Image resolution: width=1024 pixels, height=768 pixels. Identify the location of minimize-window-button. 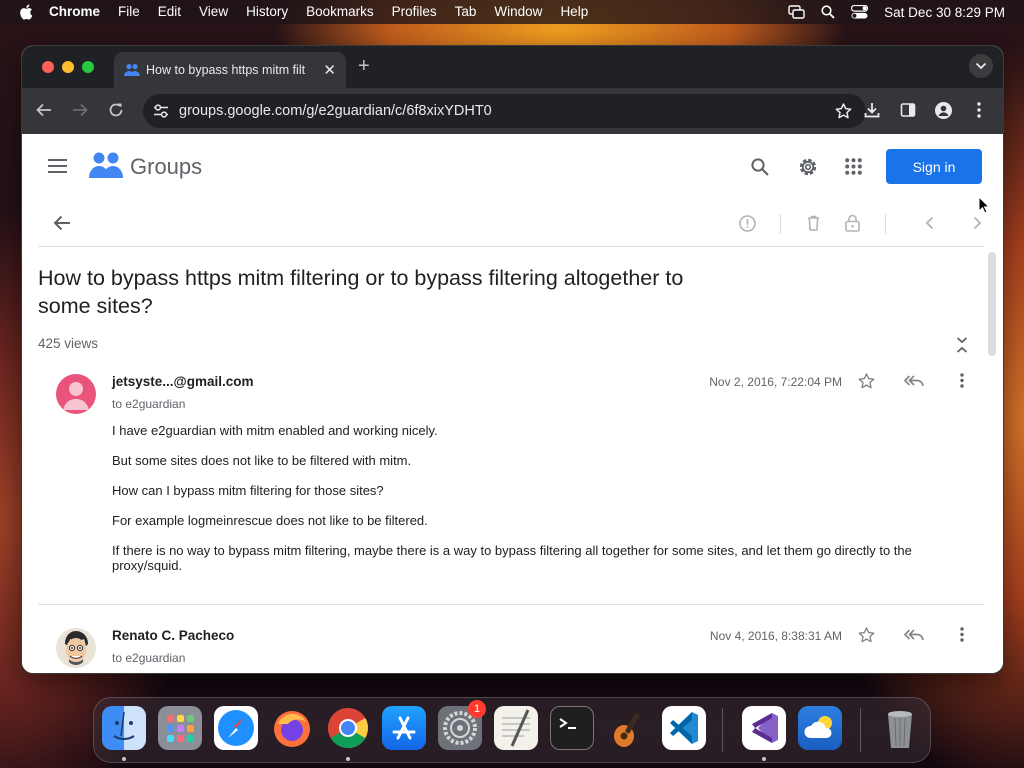
(68, 67).